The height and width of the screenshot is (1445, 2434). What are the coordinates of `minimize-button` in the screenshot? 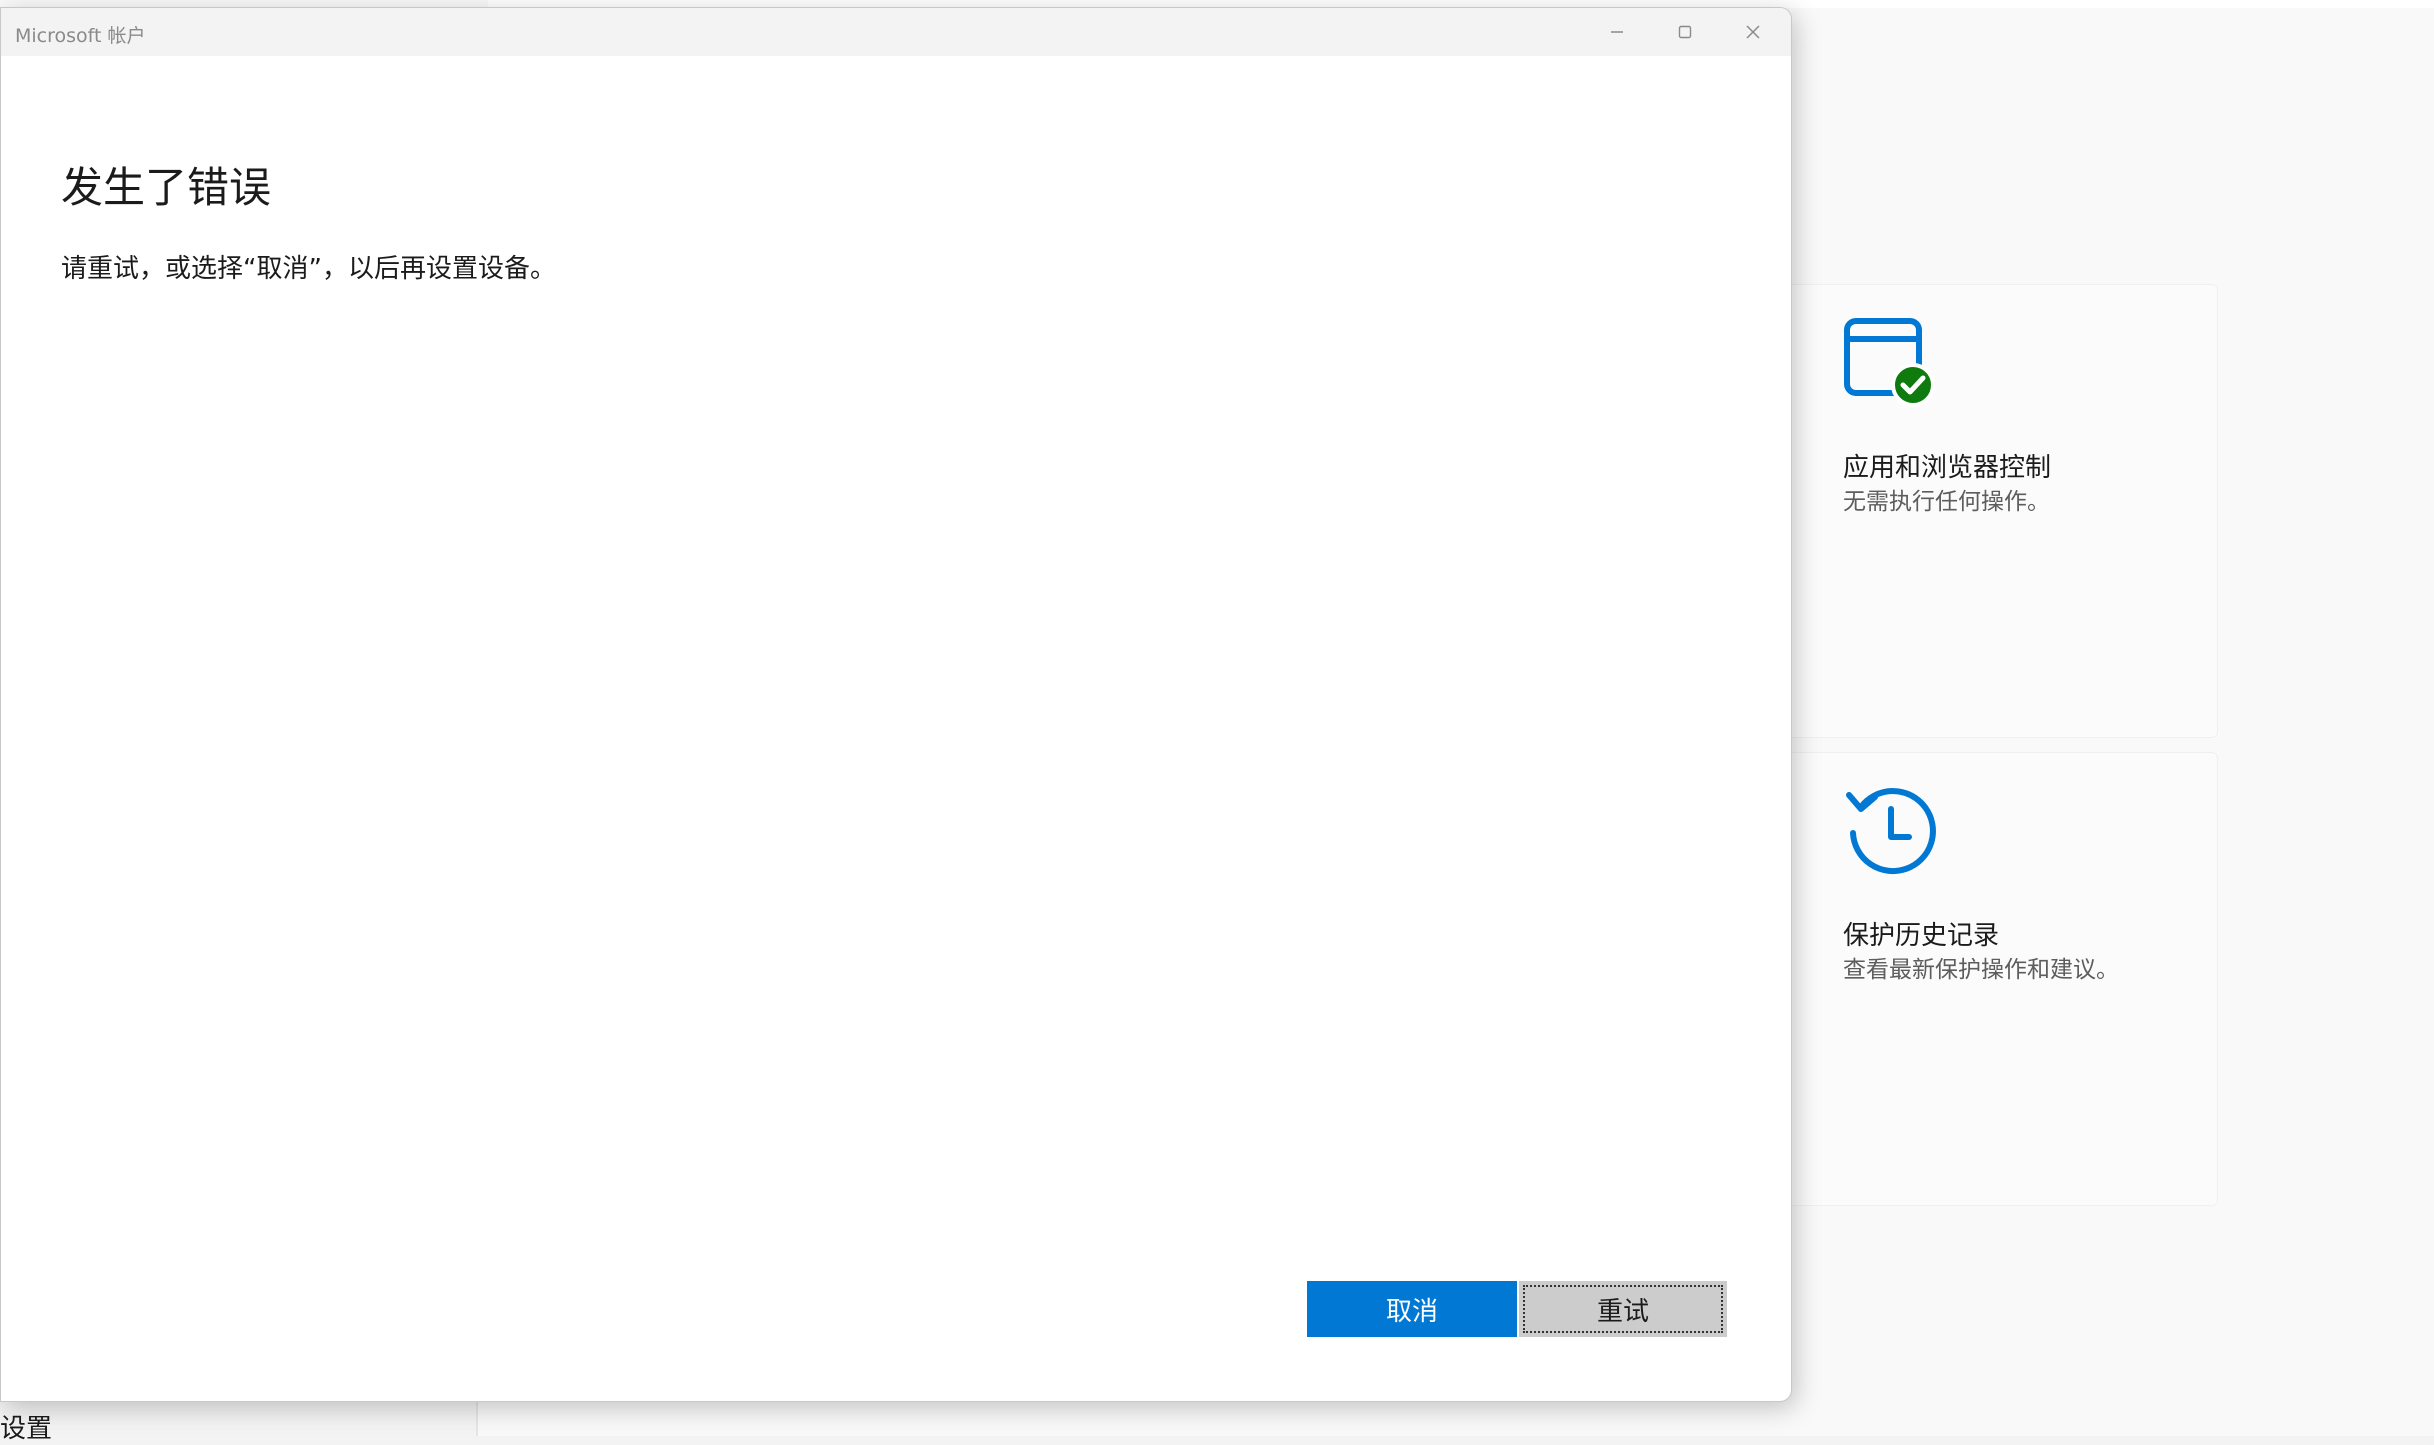 It's located at (1617, 32).